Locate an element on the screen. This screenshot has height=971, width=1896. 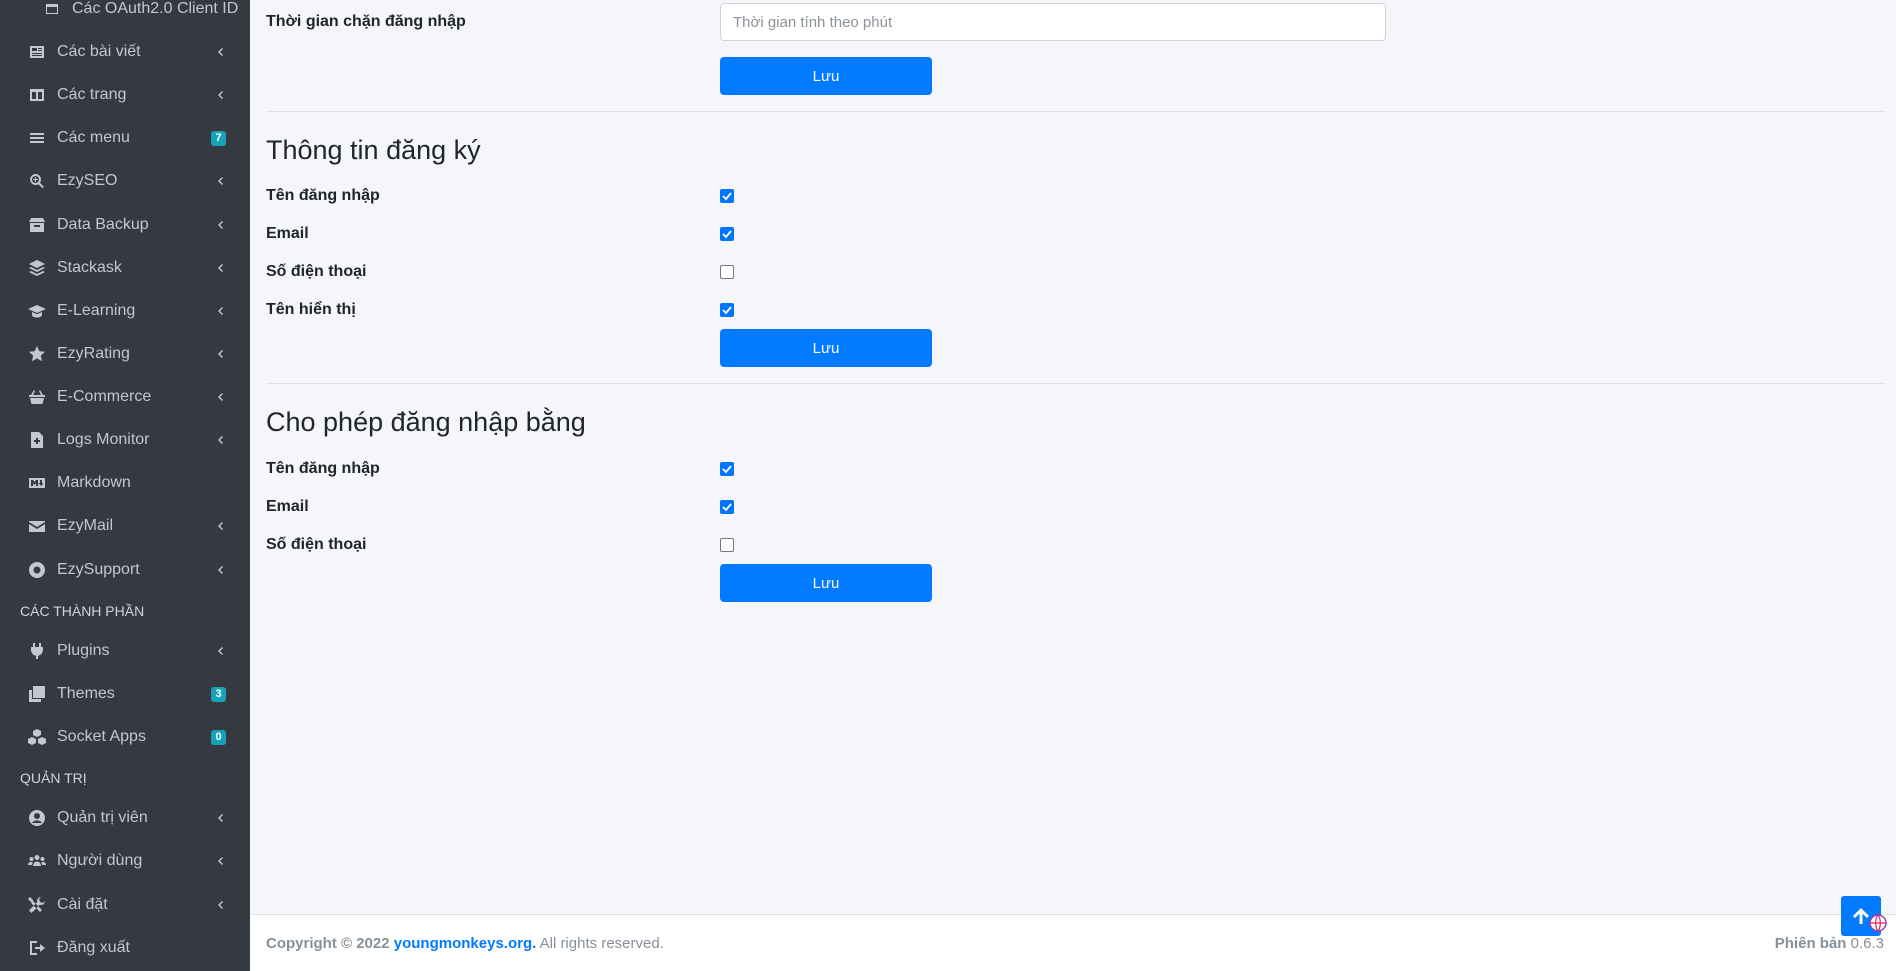
save-login-by-button: Lưu is located at coordinates (826, 583).